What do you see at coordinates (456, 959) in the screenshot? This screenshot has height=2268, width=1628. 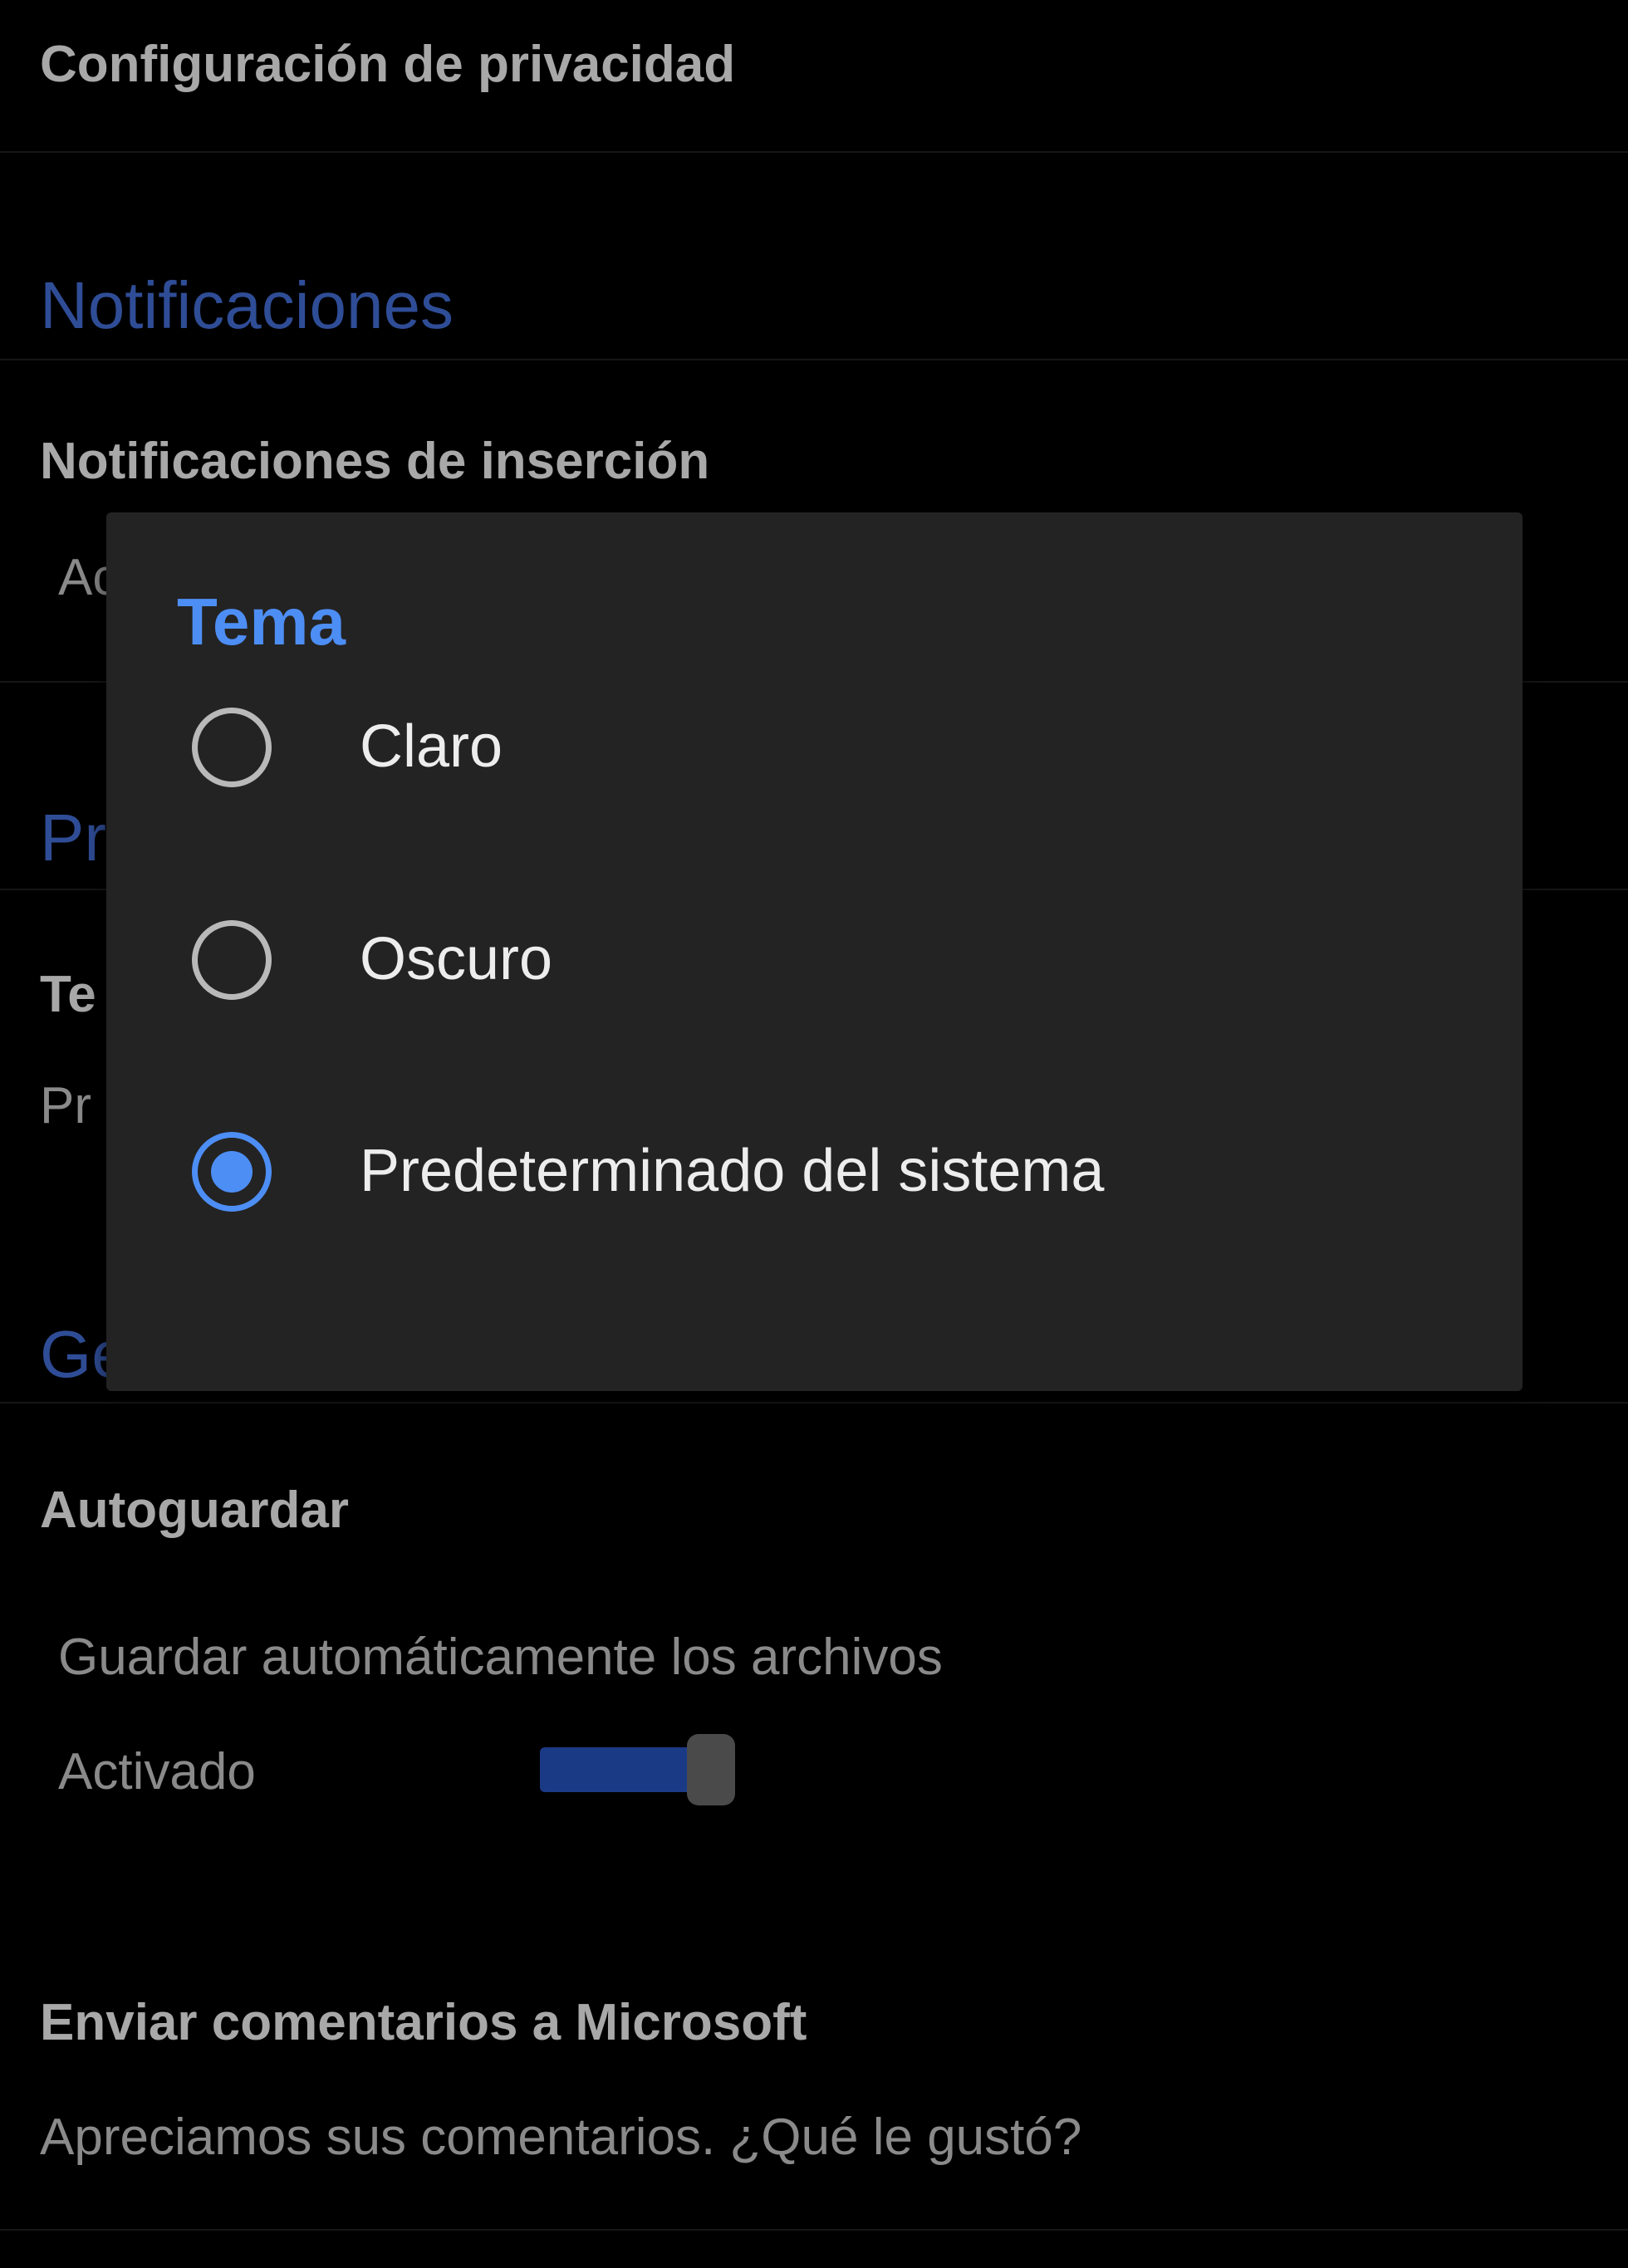 I see `theme-option-label: Oscuro` at bounding box center [456, 959].